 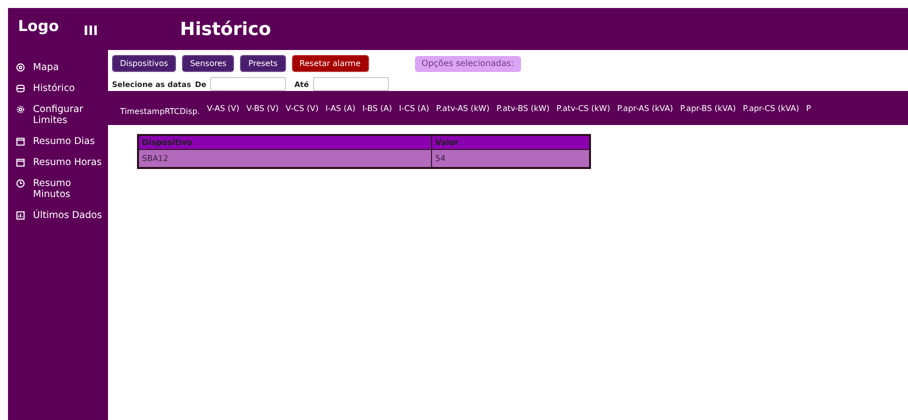 I want to click on column-option: P.apr-BS (kVA), so click(x=708, y=108).